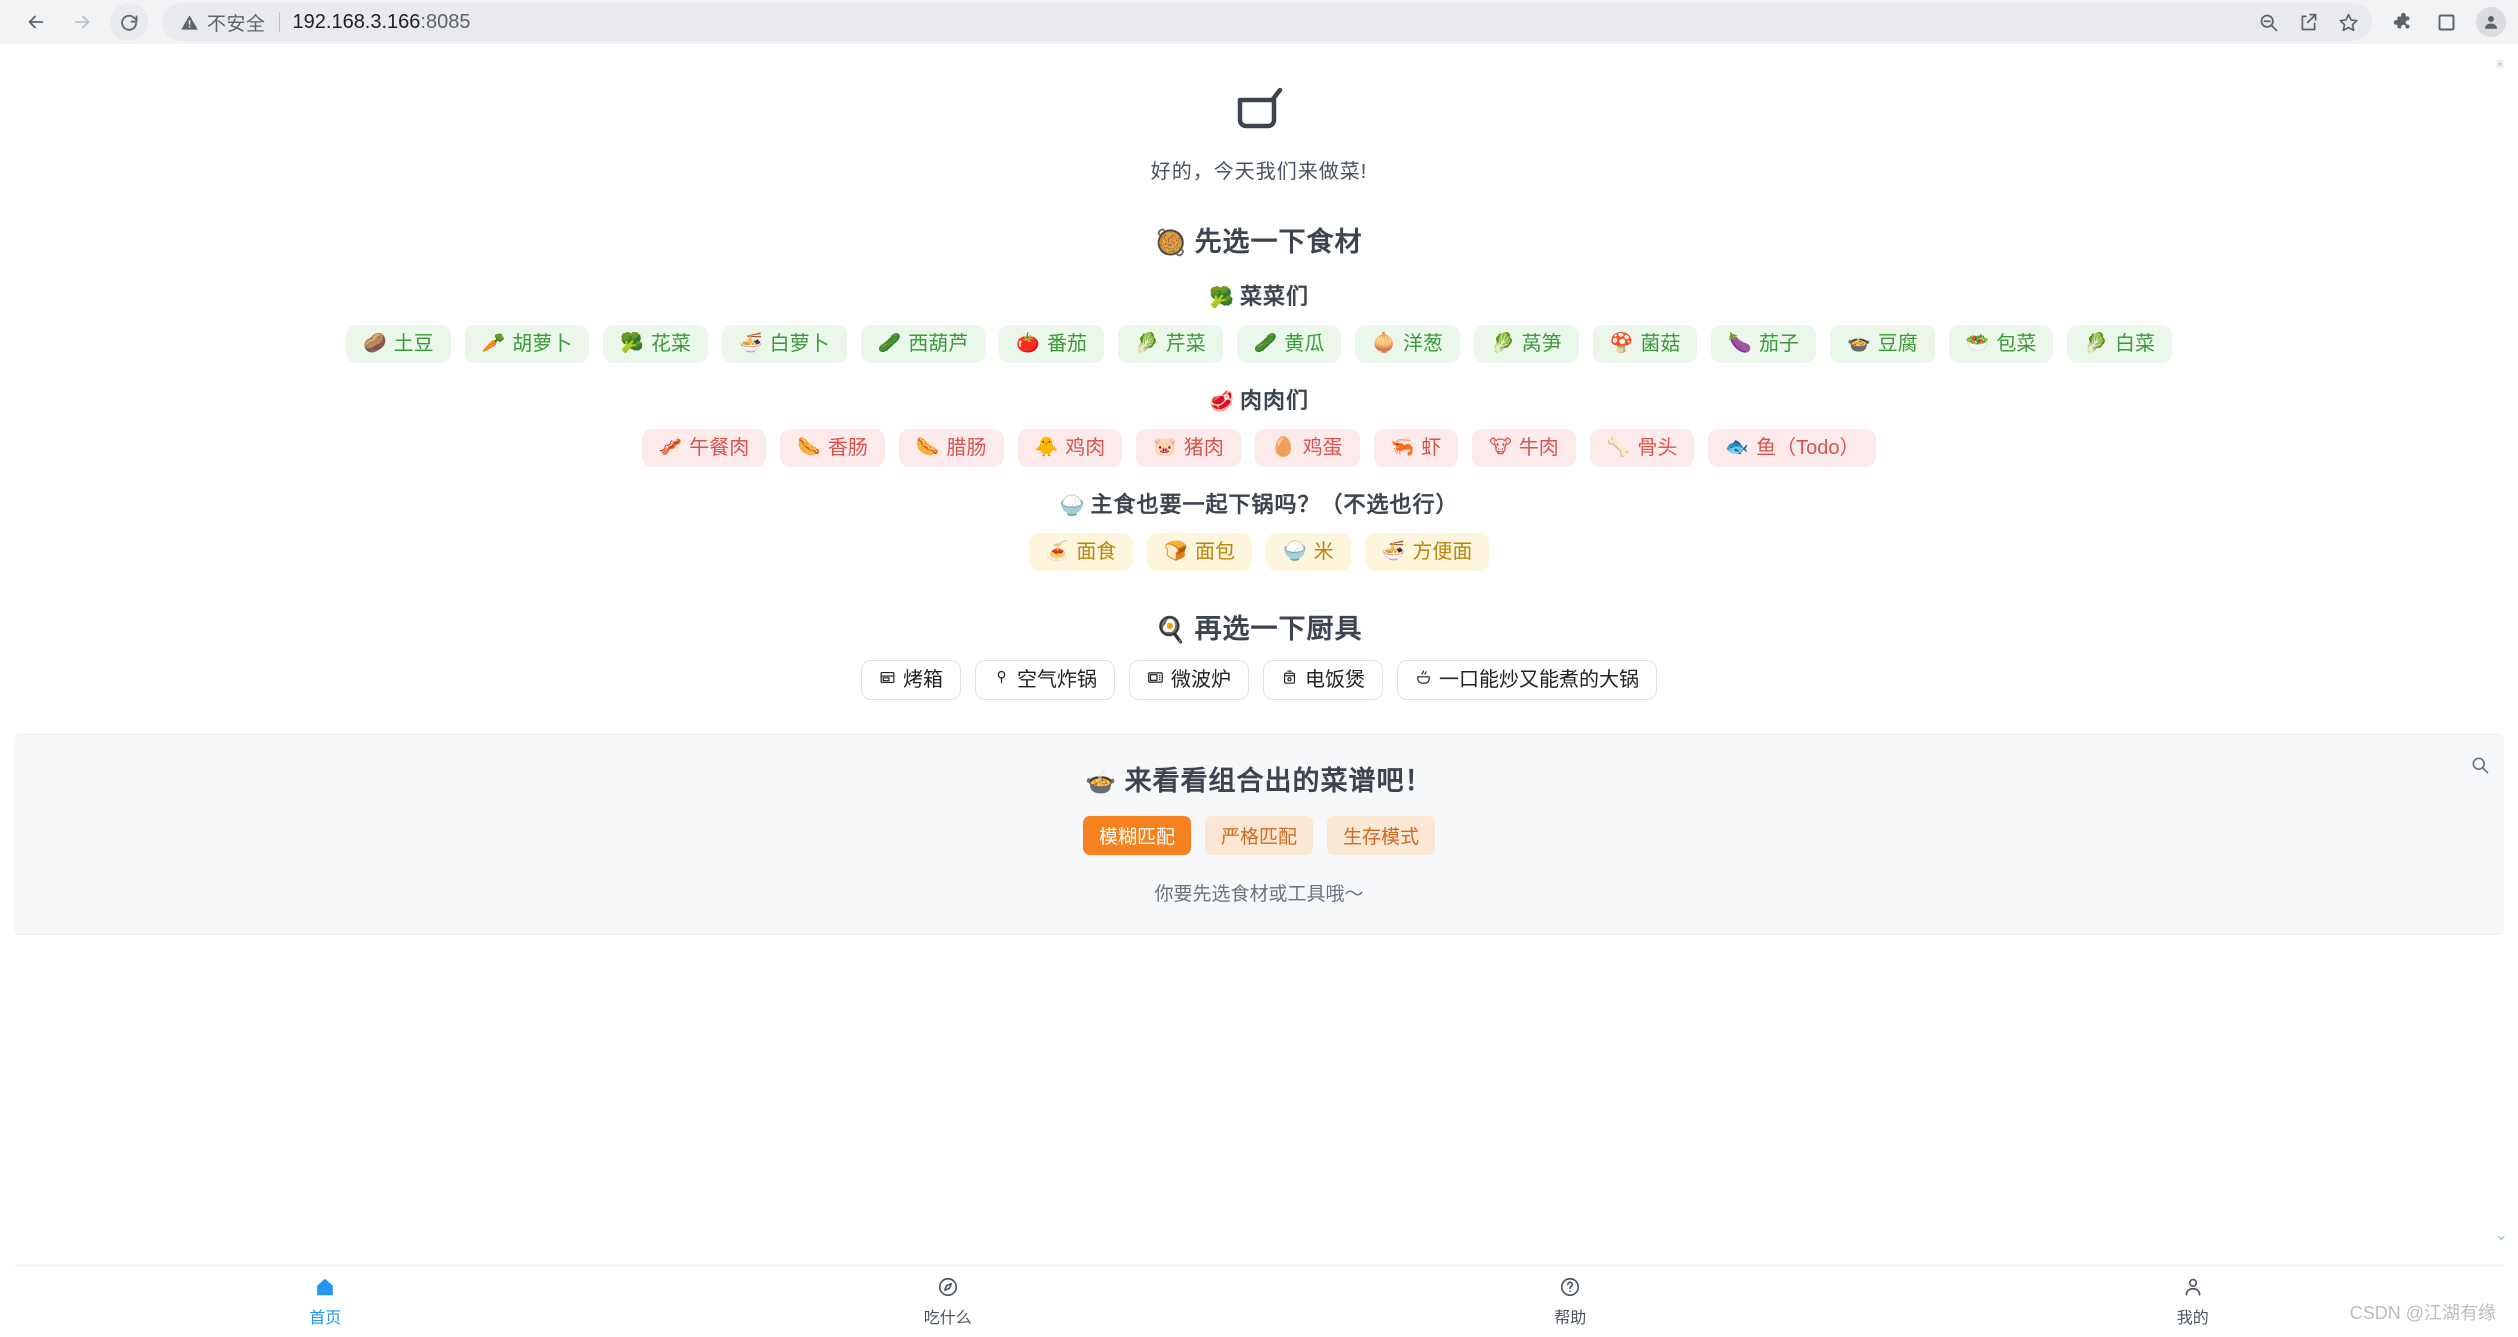 This screenshot has height=1337, width=2518. I want to click on chip-vegetable: 🍅 番茄, so click(1051, 344).